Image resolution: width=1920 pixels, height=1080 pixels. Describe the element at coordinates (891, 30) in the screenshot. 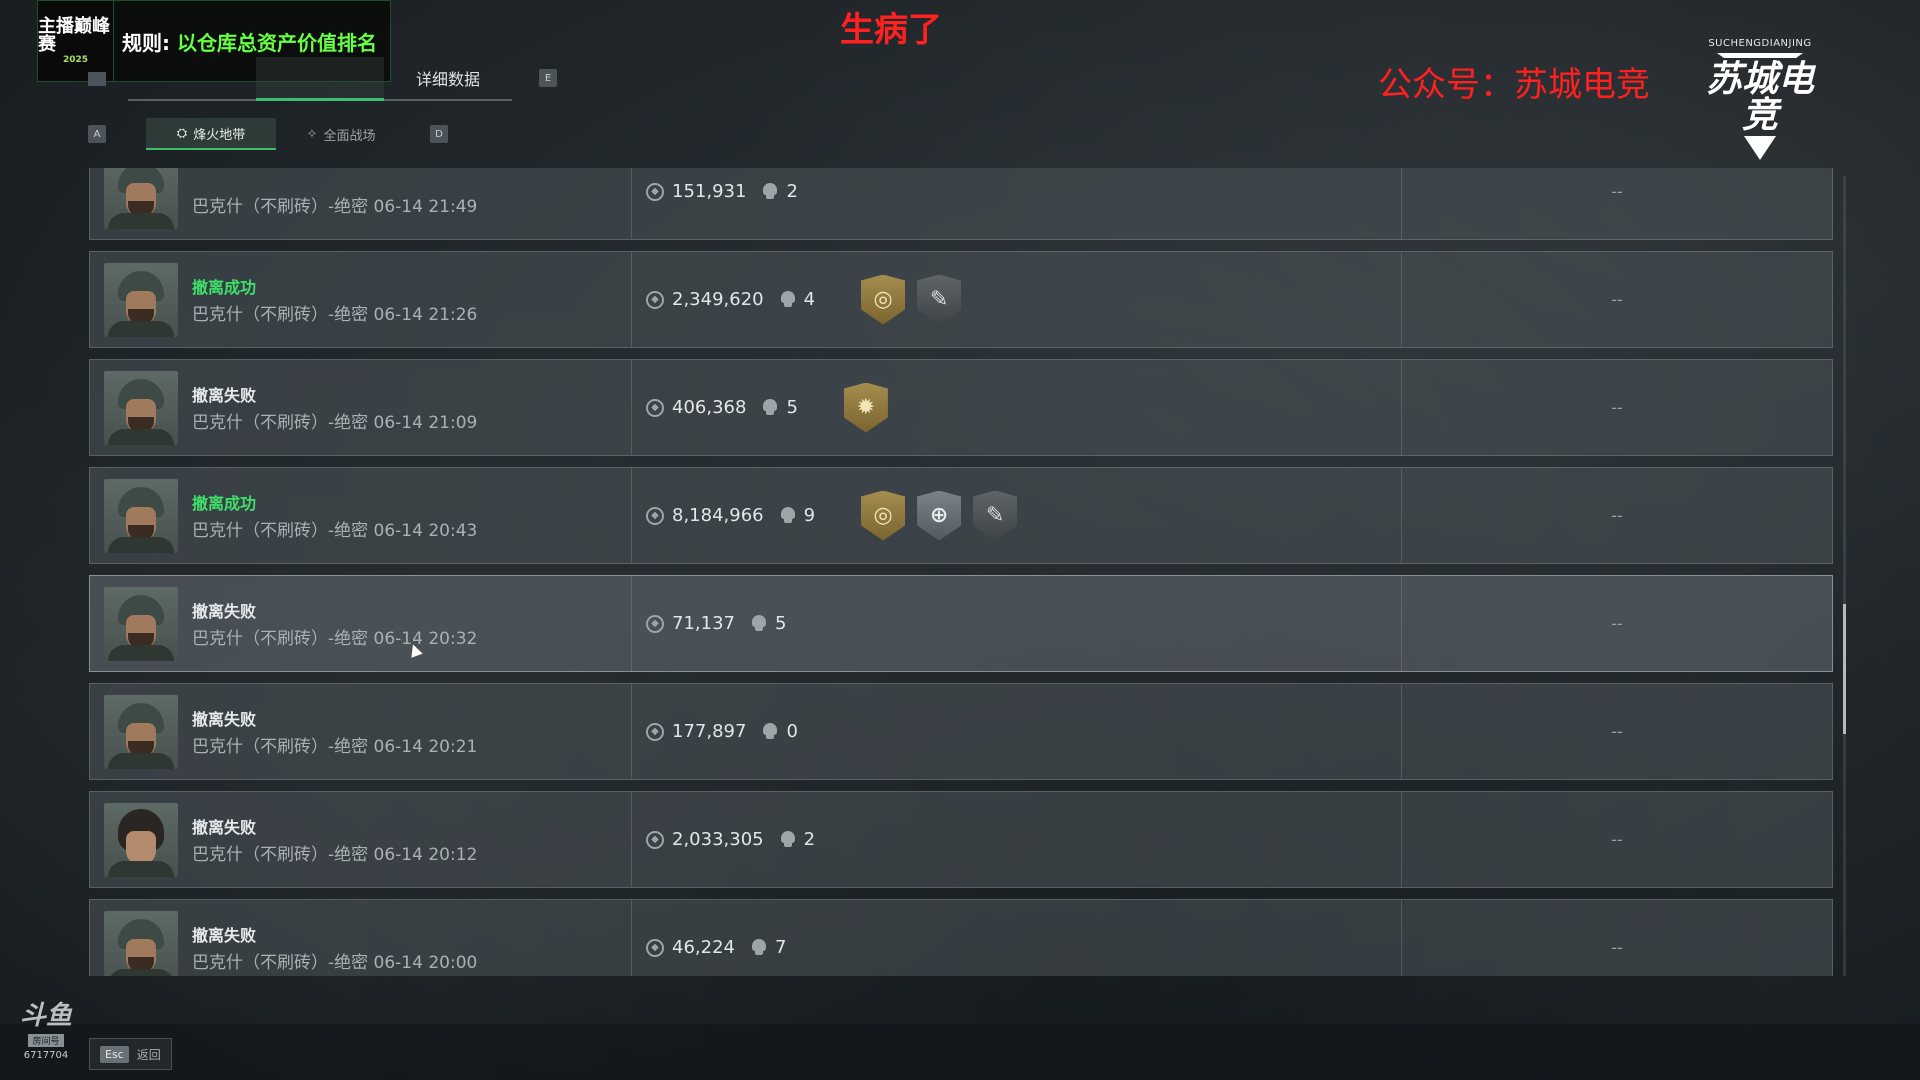

I see `overlay-title: 生病了` at that location.